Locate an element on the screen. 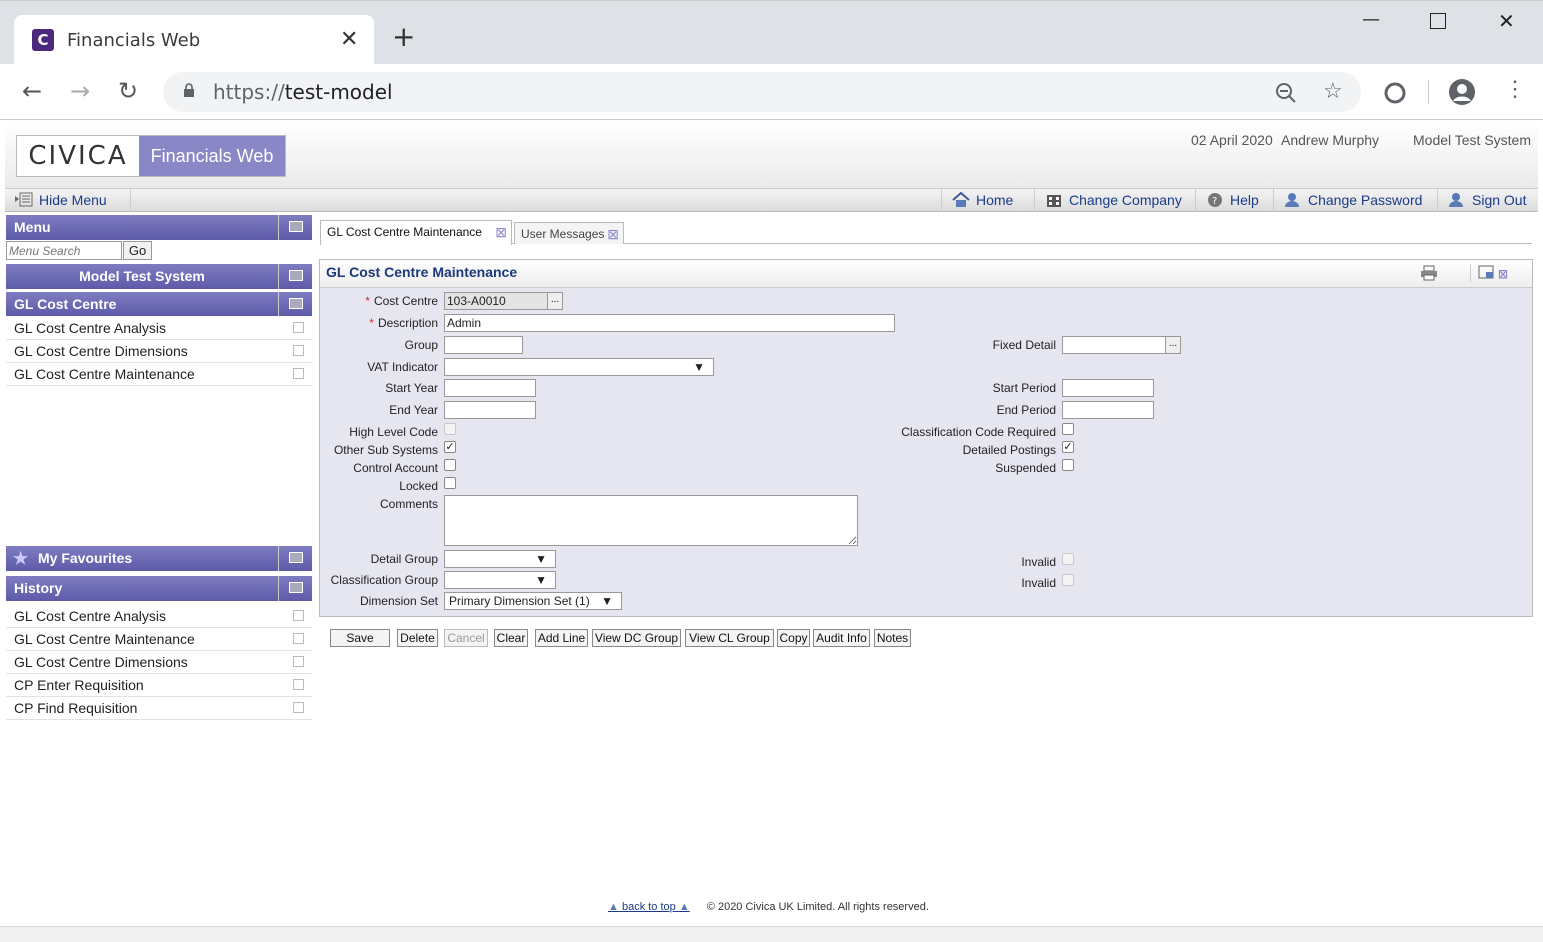 Image resolution: width=1543 pixels, height=942 pixels. detailed-postings-label: Detailed Postings is located at coordinates (1009, 450).